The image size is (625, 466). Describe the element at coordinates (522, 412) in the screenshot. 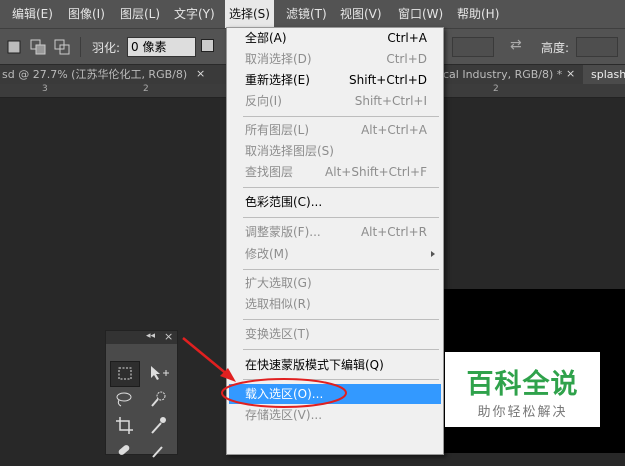

I see `watermark-subtitle: 助你轻松解决` at that location.